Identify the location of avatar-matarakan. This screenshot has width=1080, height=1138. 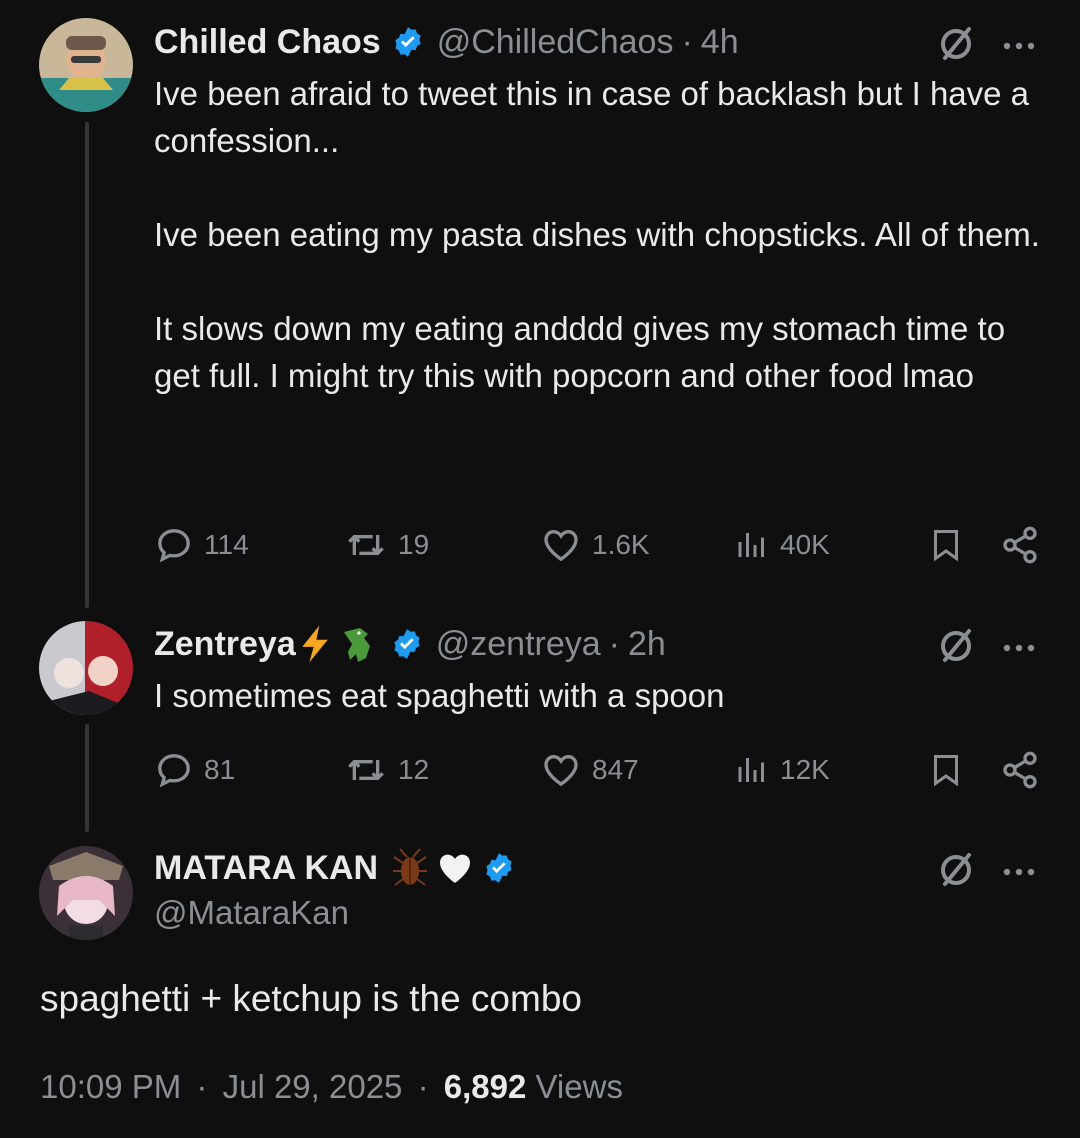
(86, 893).